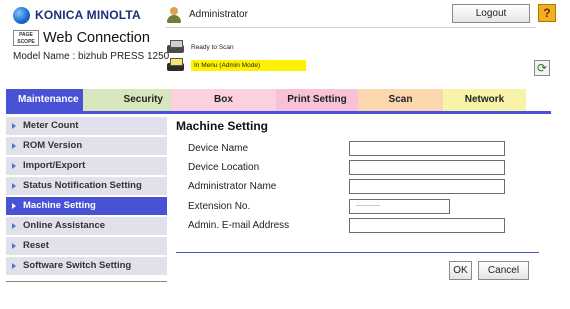 This screenshot has width=570, height=309. What do you see at coordinates (218, 148) in the screenshot?
I see `device-name-label: Device Name` at bounding box center [218, 148].